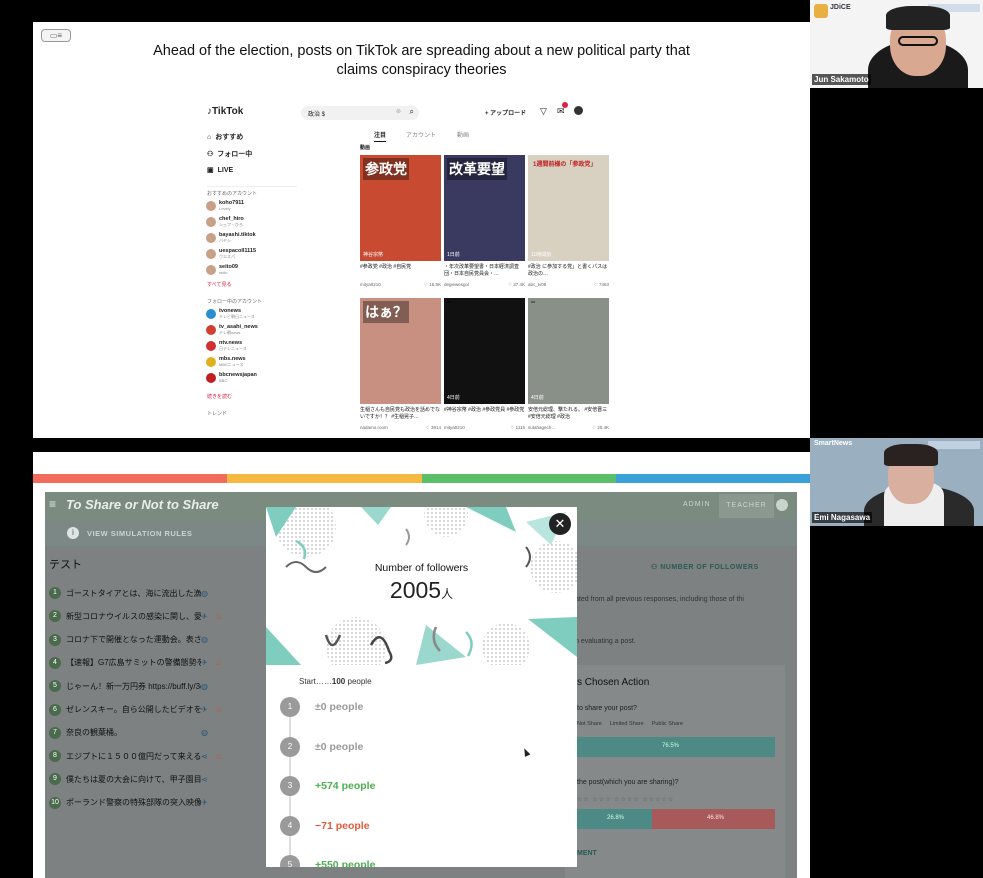 Image resolution: width=983 pixels, height=878 pixels. I want to click on post-list-item: 6 ゼレンスキー。自ら公開したビデオを削…✈ ♨, so click(135, 709).